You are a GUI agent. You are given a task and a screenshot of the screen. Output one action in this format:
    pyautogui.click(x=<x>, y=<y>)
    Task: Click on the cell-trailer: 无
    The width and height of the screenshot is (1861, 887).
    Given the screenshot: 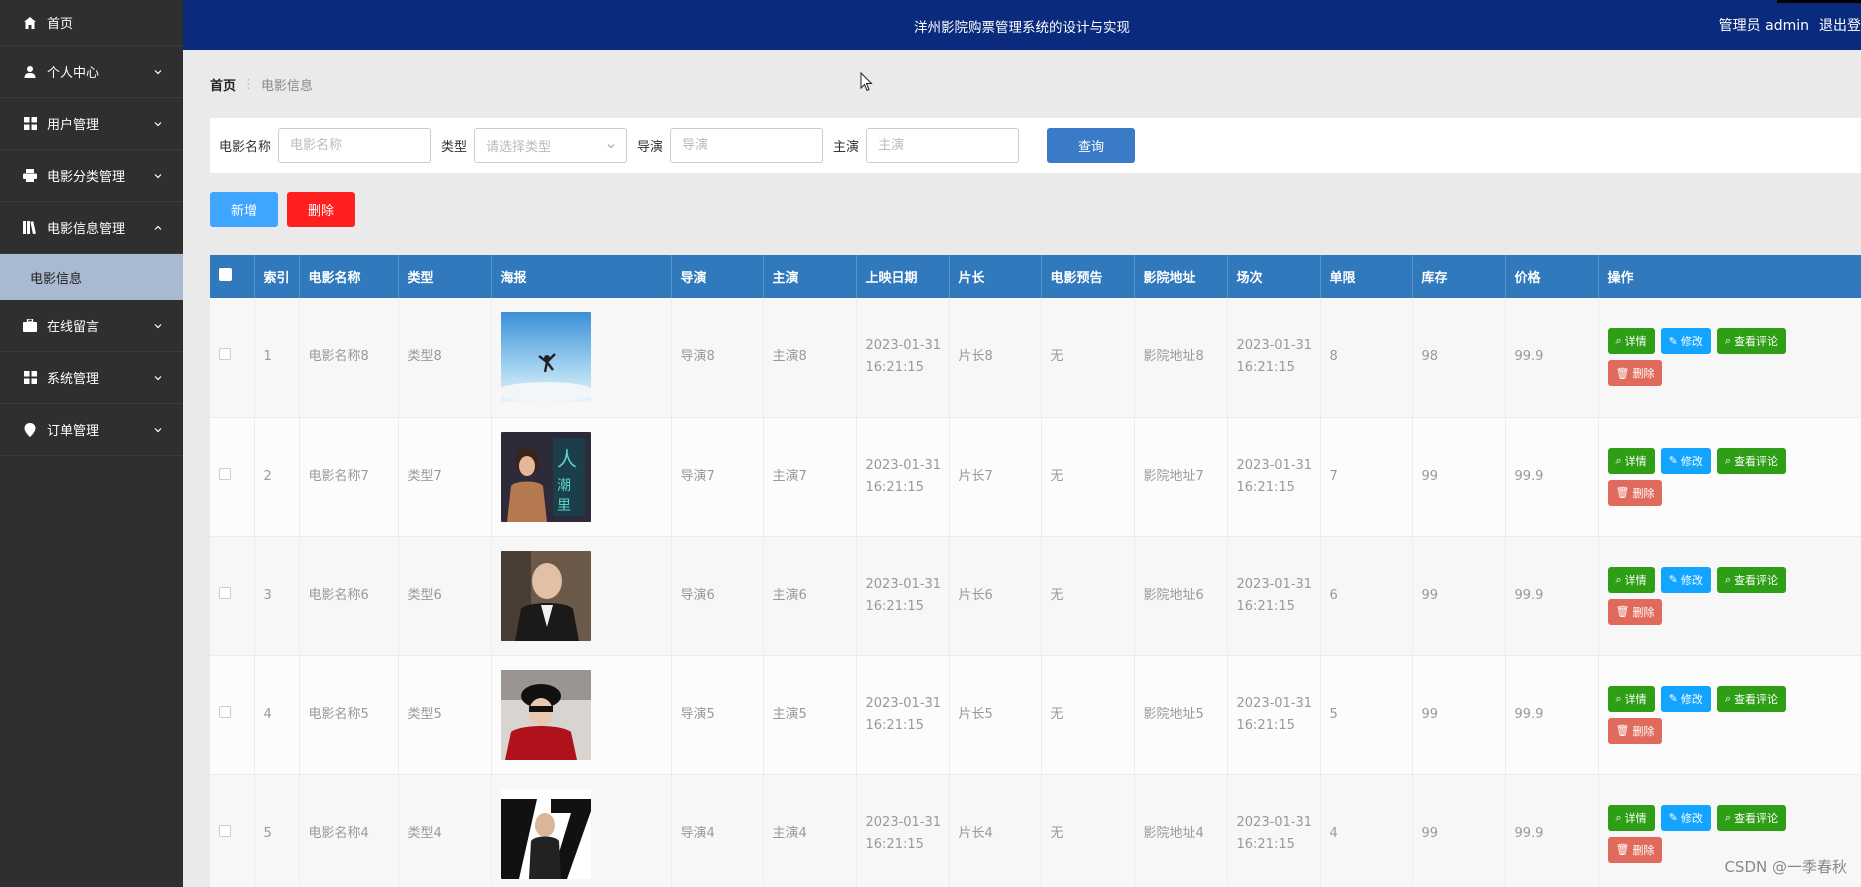 What is the action you would take?
    pyautogui.click(x=1088, y=596)
    